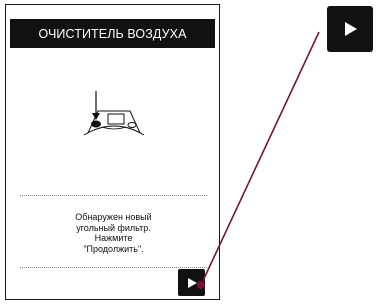 The image size is (379, 308). I want to click on divider-top, so click(113, 195).